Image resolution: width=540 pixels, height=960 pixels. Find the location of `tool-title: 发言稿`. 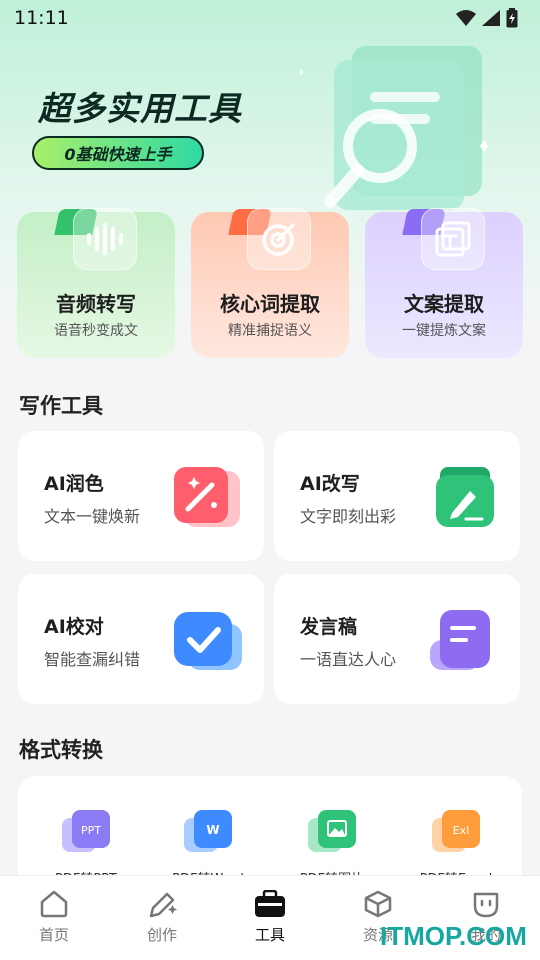

tool-title: 发言稿 is located at coordinates (329, 627).